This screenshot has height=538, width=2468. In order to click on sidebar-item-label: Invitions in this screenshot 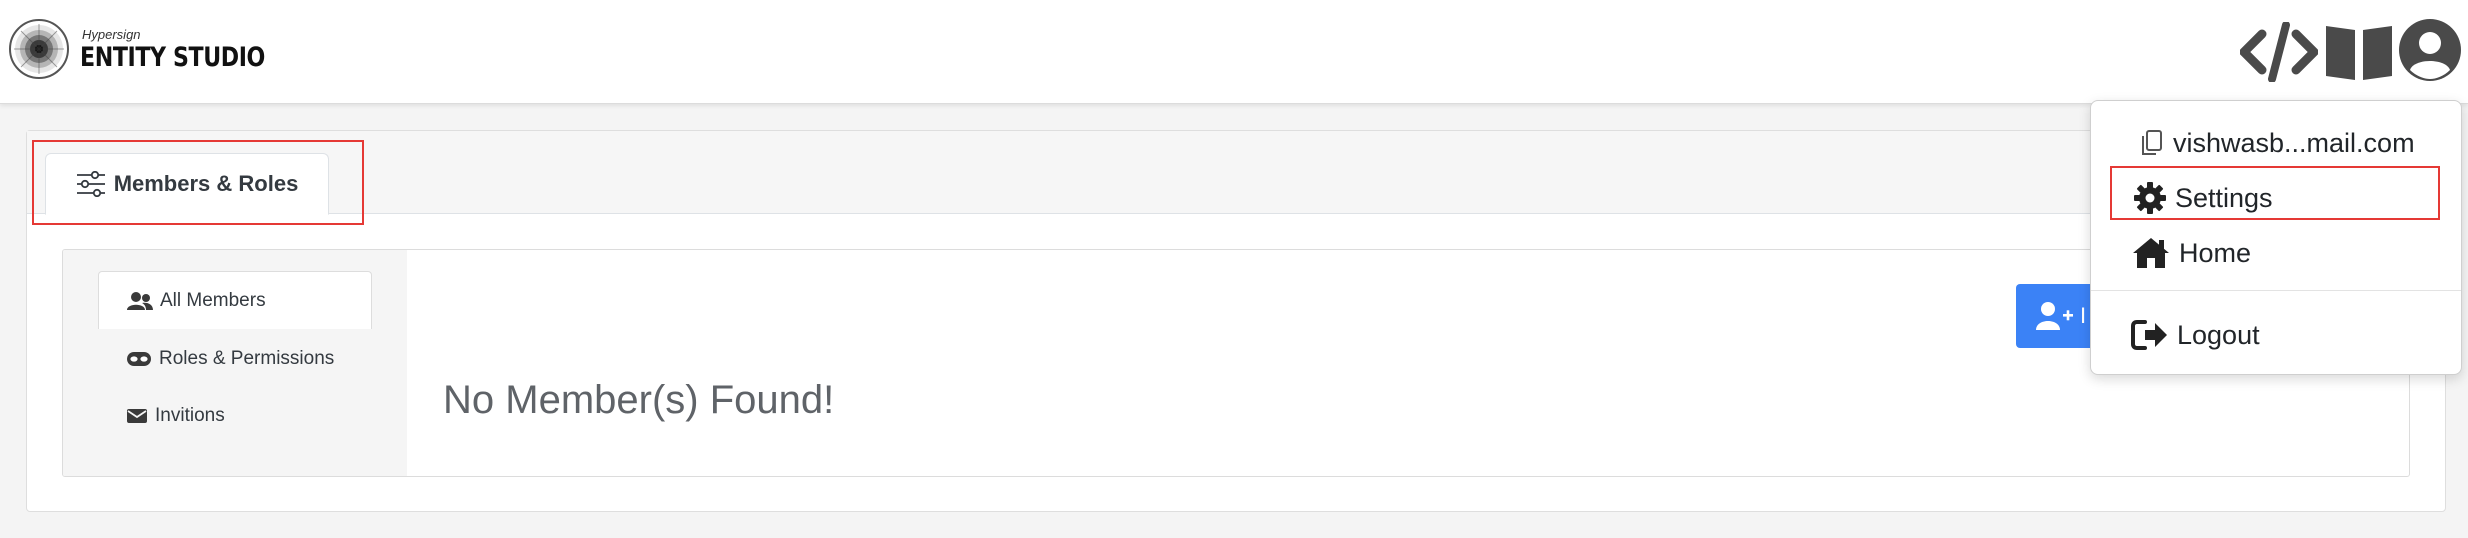, I will do `click(190, 415)`.